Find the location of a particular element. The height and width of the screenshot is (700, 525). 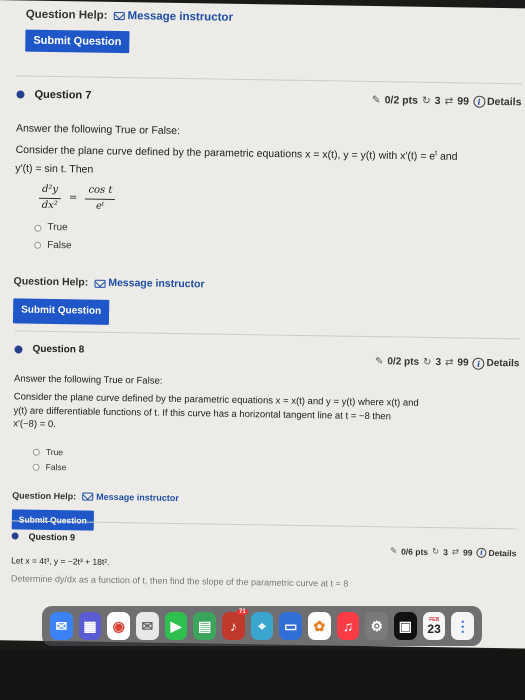

macos-dock: ✉ ▦ ◉ ✉ ▶ ▤ ♪ 71 ⌖ ▭ ✿ ♫ ⚙ ▣ FEB 23 ⋮ is located at coordinates (262, 626).